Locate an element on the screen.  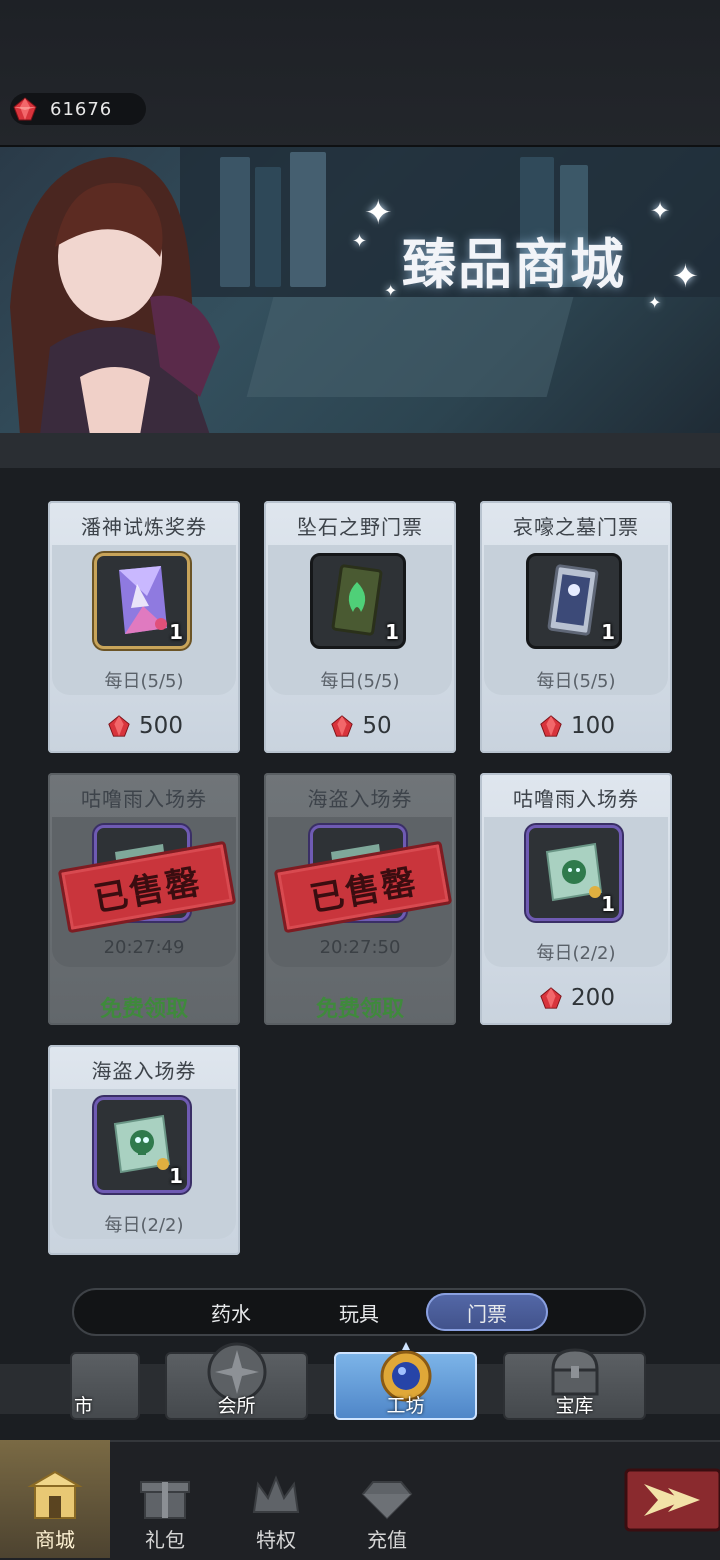
price-amount: 100 is located at coordinates (593, 726).